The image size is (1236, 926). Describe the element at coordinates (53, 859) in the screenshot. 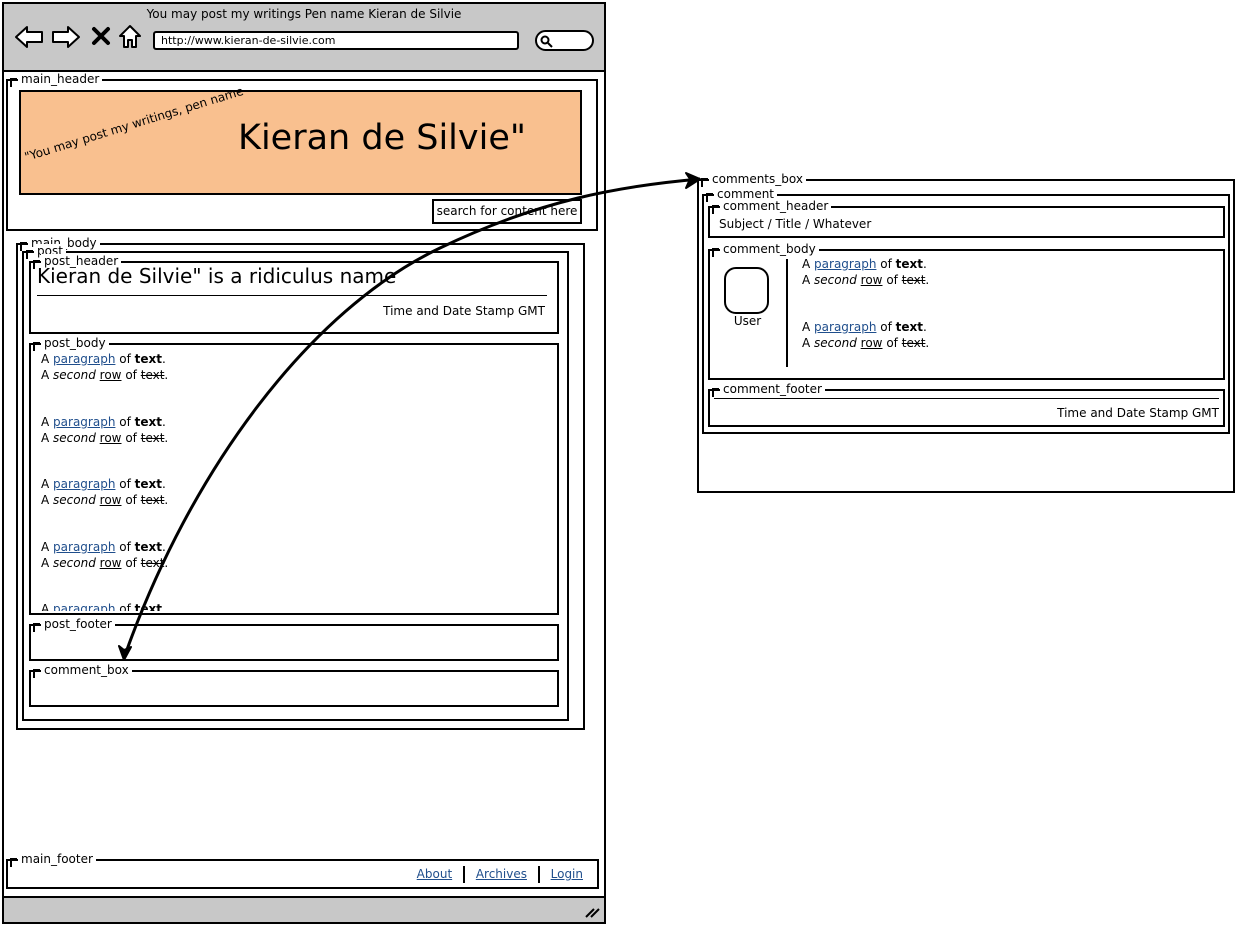

I see `main-footer-label: main_footer` at that location.